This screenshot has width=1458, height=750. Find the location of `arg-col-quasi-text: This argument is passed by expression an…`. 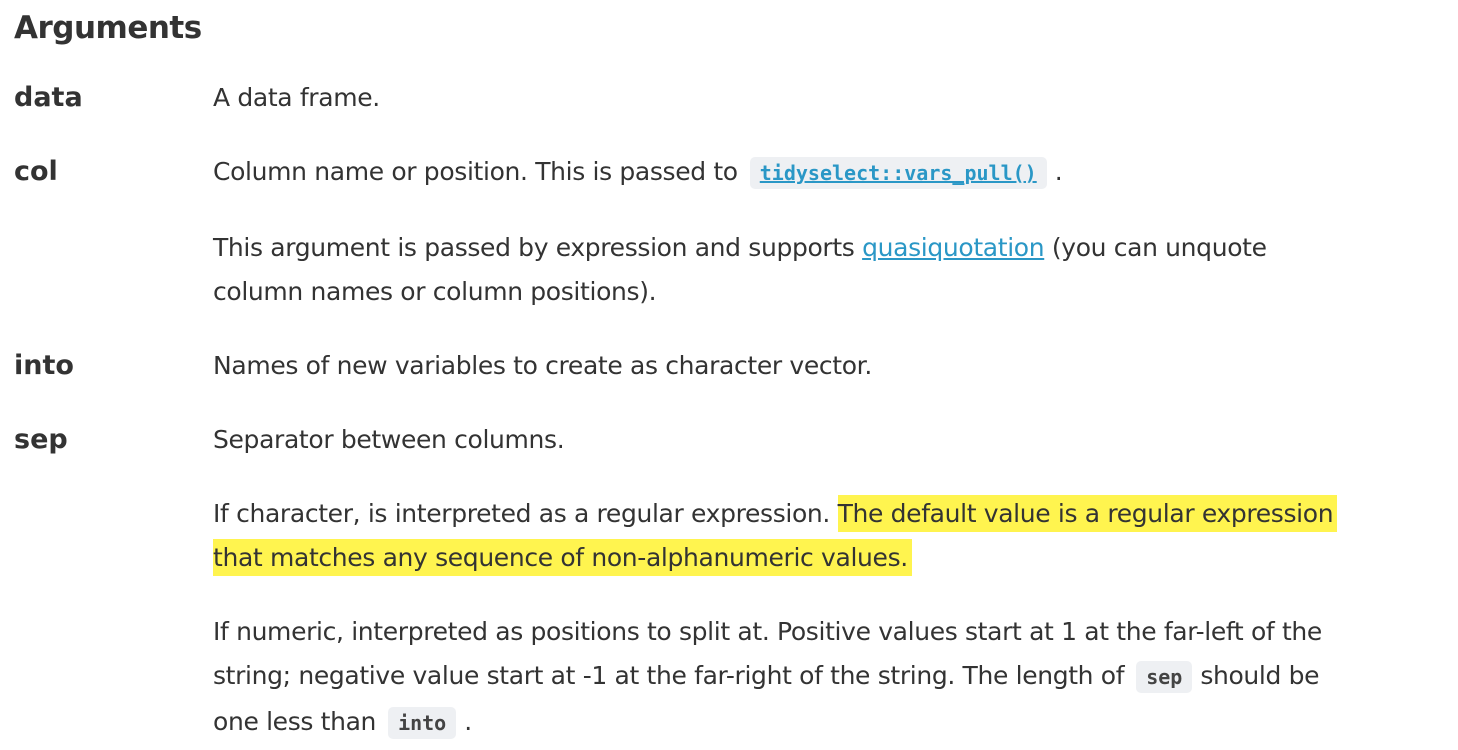

arg-col-quasi-text: This argument is passed by expression an… is located at coordinates (534, 247).